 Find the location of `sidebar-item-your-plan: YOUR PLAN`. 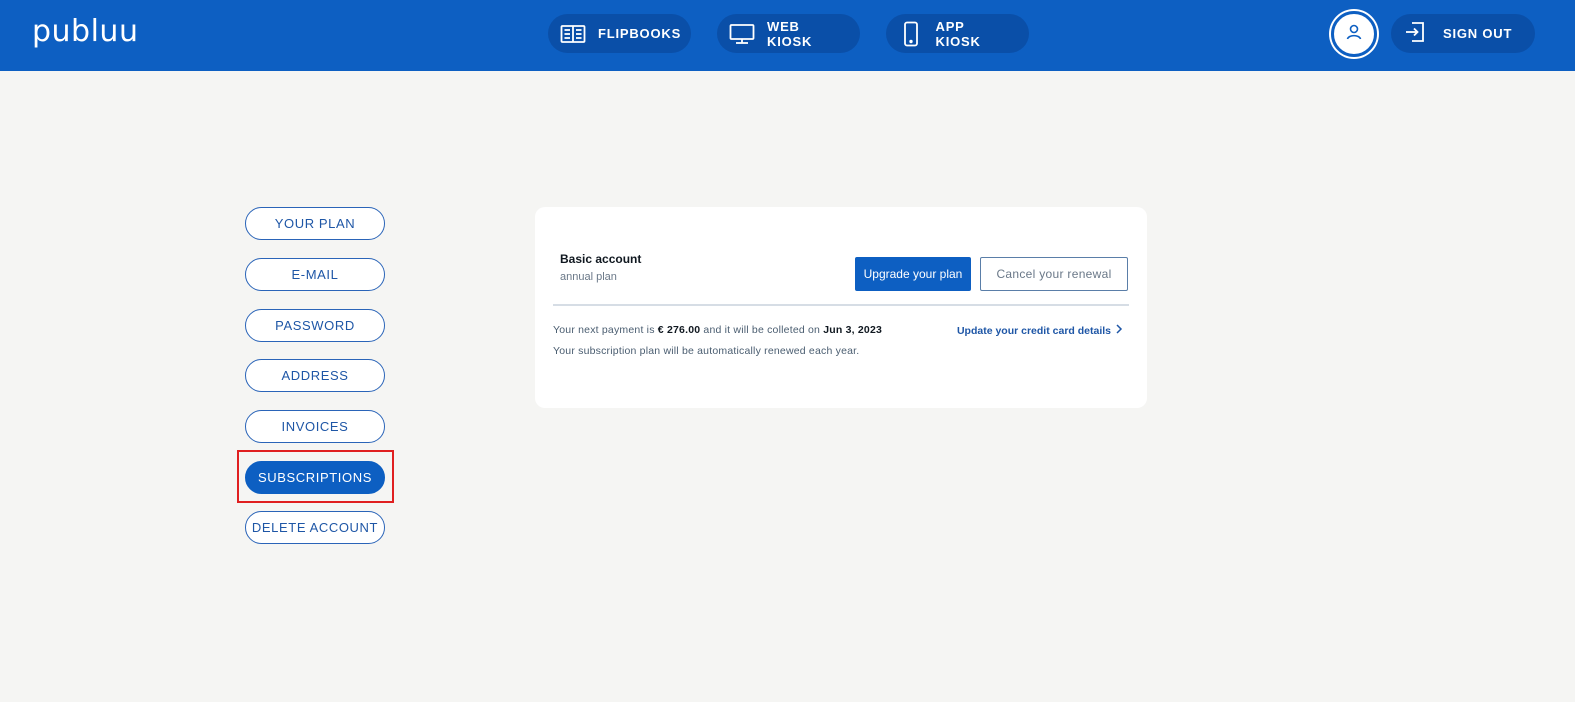

sidebar-item-your-plan: YOUR PLAN is located at coordinates (315, 223).